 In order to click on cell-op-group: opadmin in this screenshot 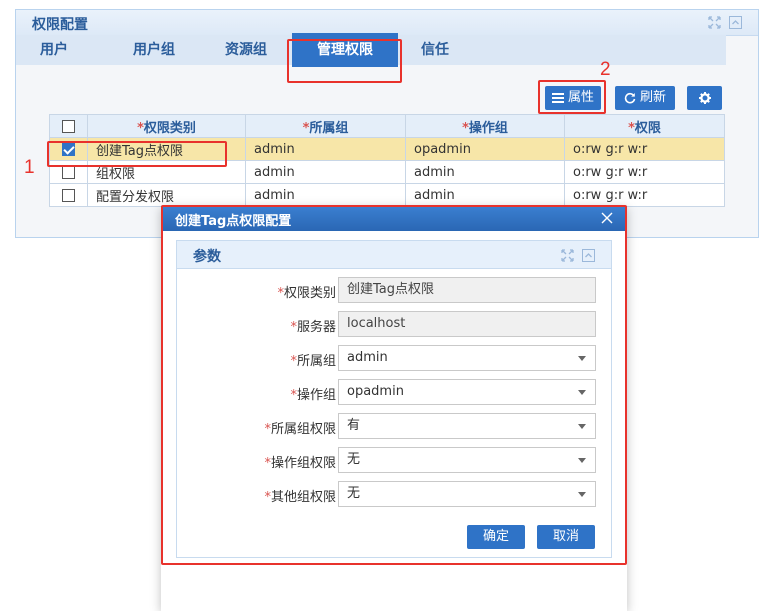, I will do `click(485, 149)`.